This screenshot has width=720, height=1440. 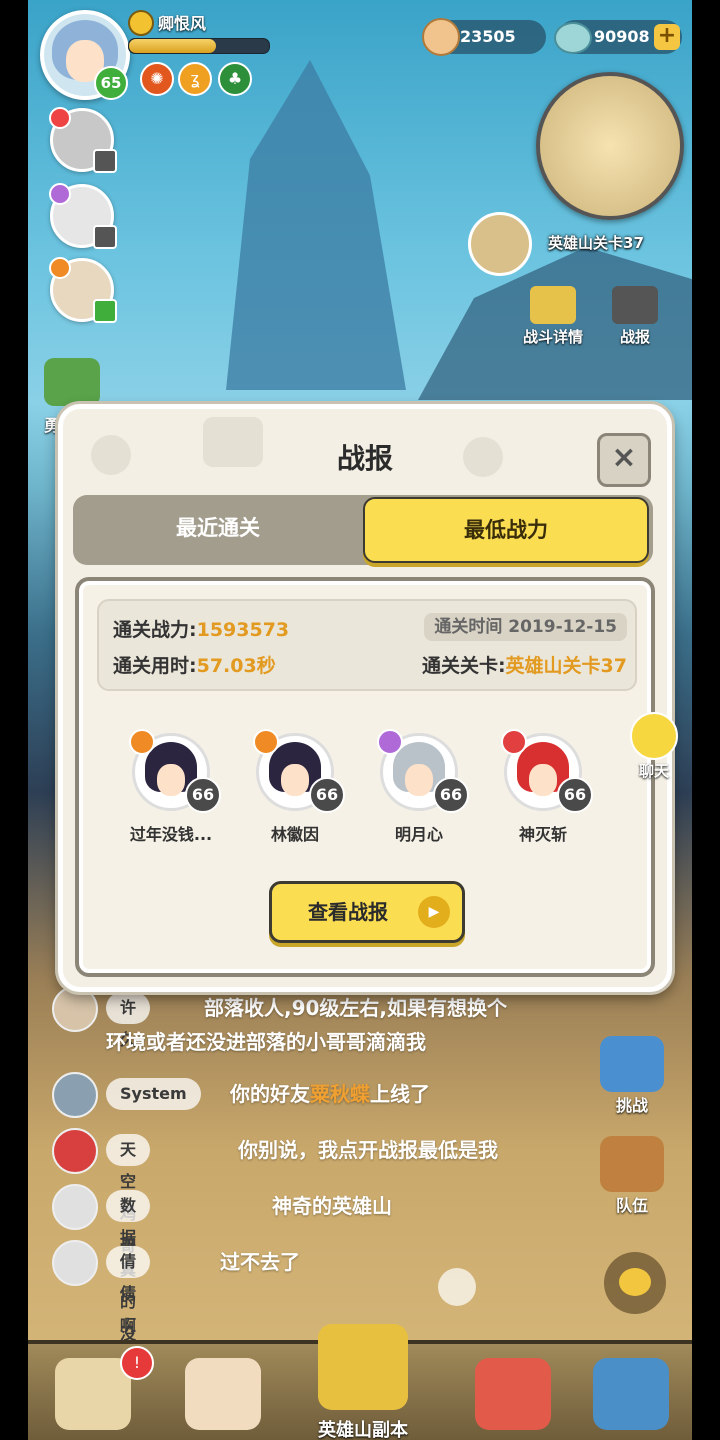 What do you see at coordinates (468, 627) in the screenshot?
I see `clear-date-label: 通关时间` at bounding box center [468, 627].